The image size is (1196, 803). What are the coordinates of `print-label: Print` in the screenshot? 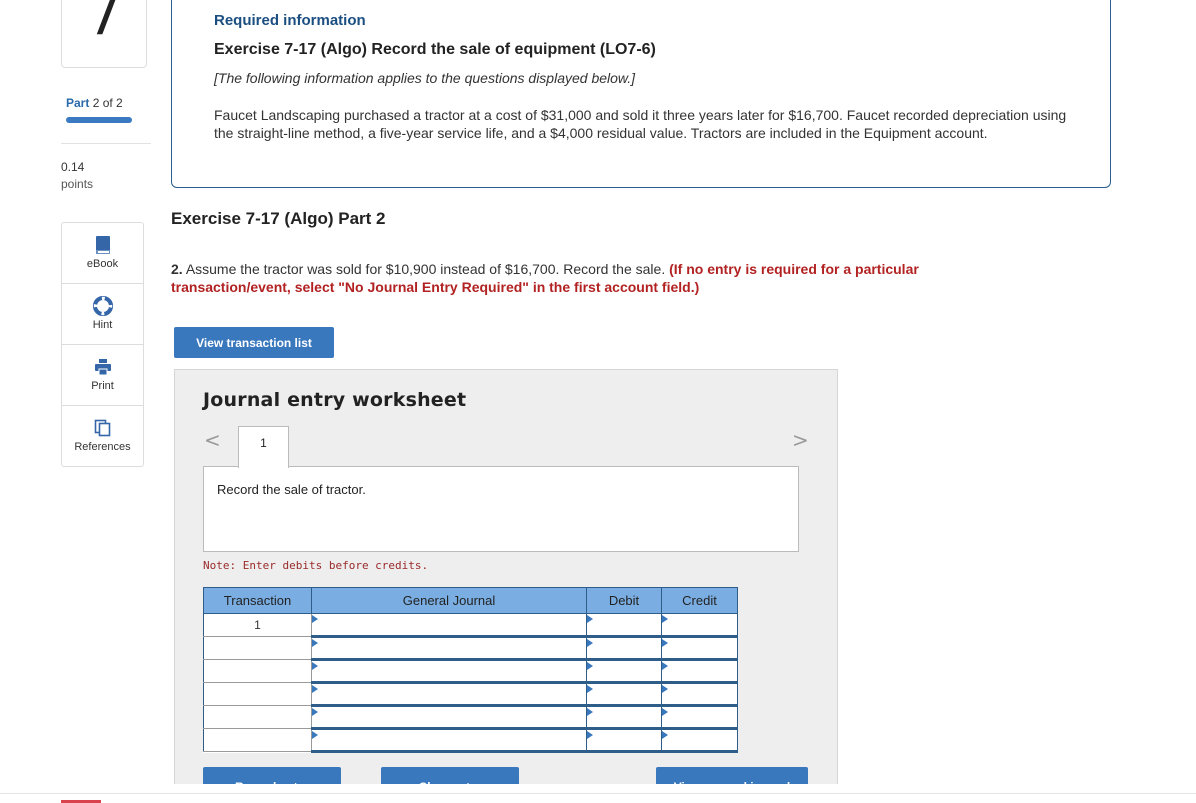 It's located at (102, 386).